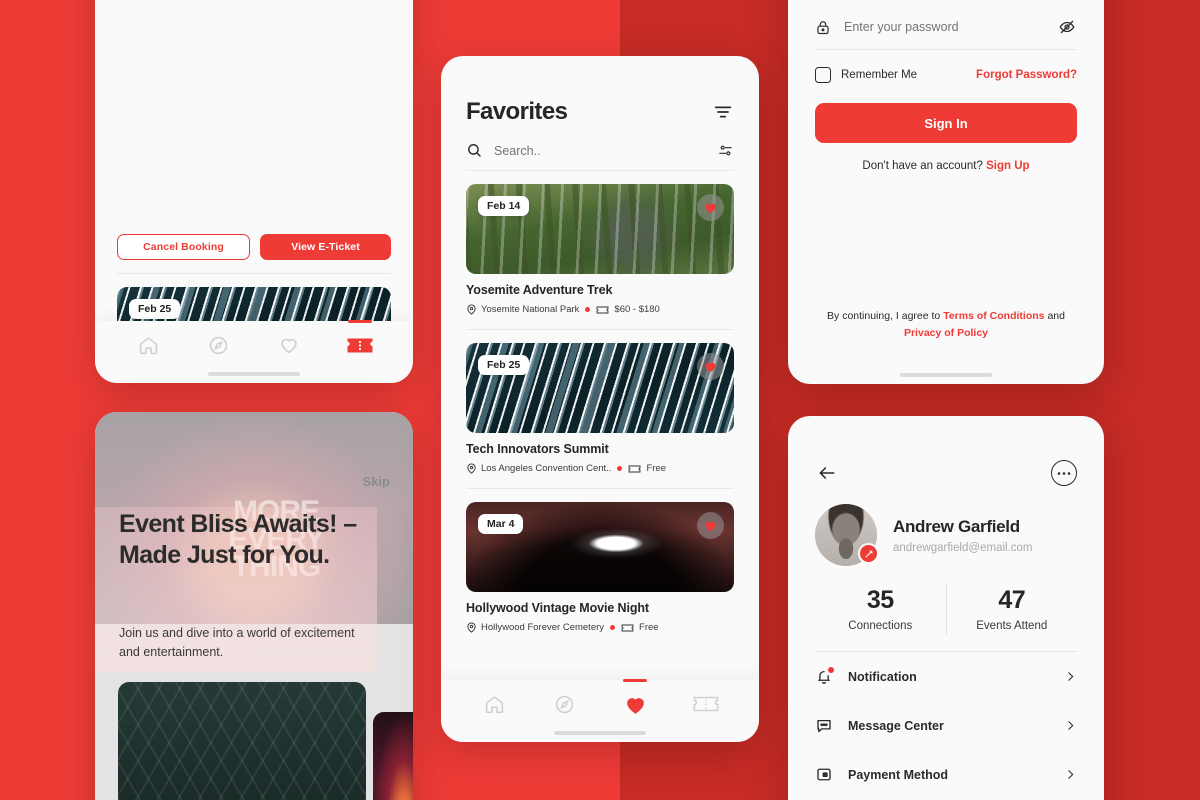  I want to click on event-date-chip: Mar 4, so click(501, 524).